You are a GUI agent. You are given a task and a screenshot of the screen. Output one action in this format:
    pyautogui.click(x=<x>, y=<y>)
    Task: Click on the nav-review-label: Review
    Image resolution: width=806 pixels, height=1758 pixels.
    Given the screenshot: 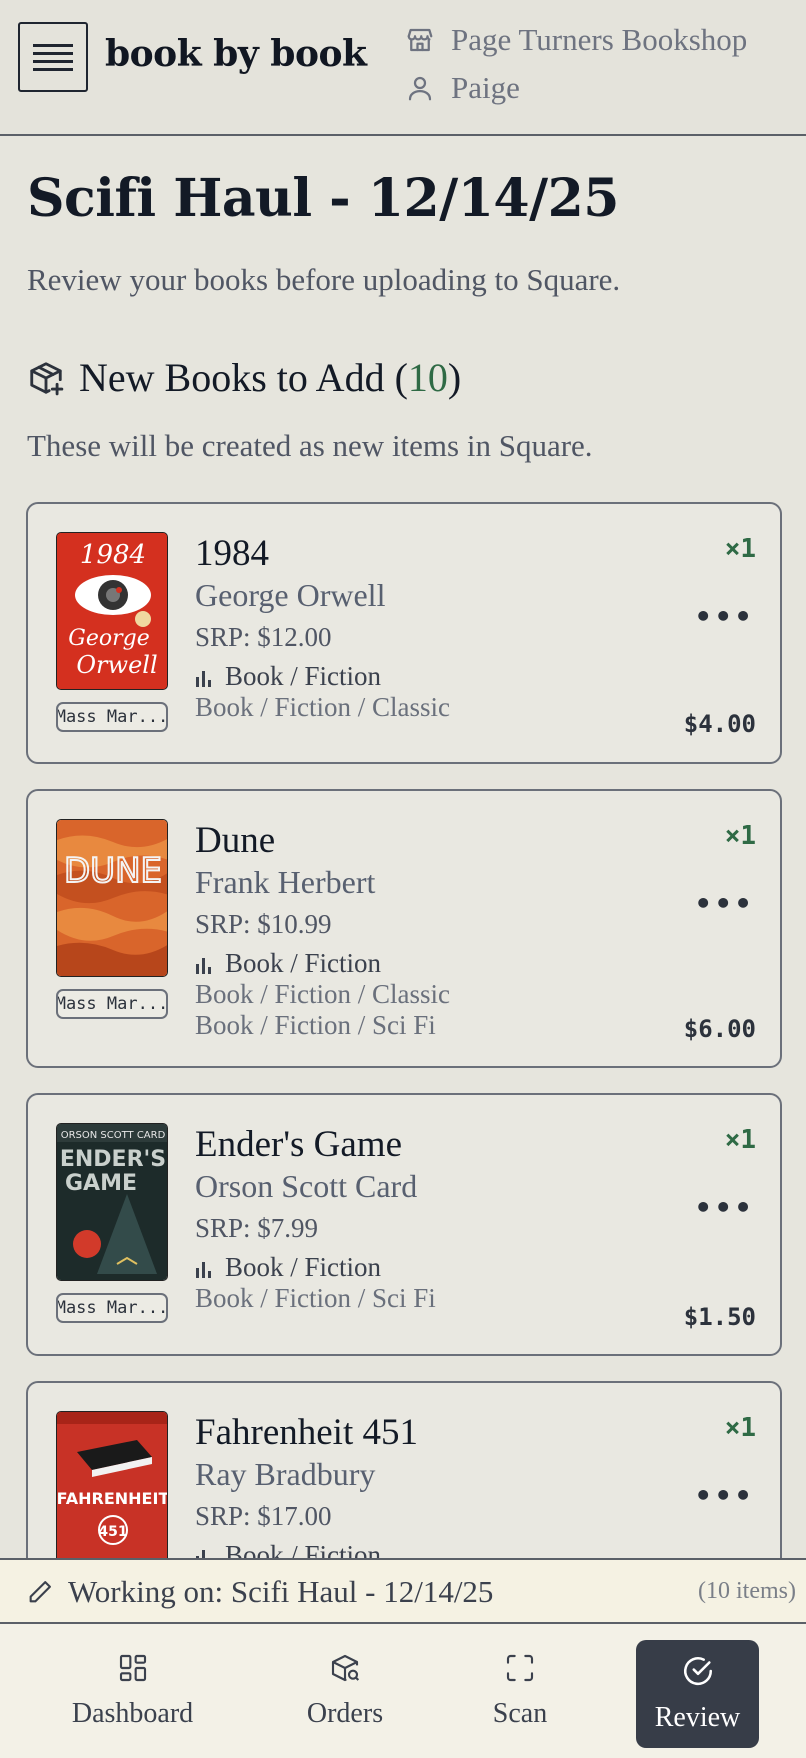 What is the action you would take?
    pyautogui.click(x=697, y=1717)
    